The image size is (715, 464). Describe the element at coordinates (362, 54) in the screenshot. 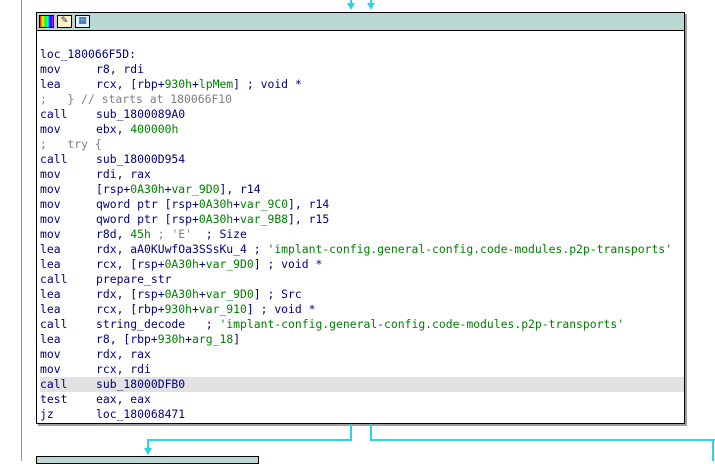

I see `code-line: loc_180066F5D:` at that location.